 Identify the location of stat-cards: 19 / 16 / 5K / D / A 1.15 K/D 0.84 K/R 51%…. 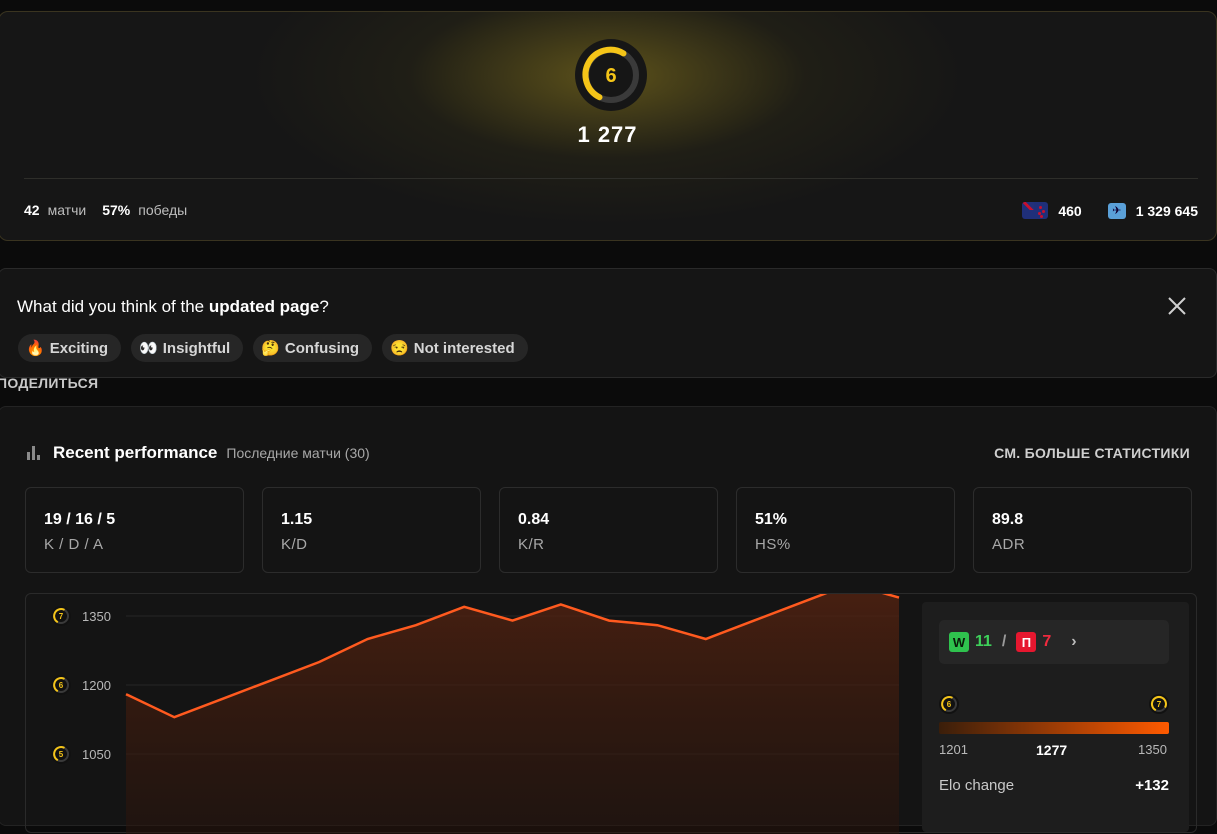
(608, 530).